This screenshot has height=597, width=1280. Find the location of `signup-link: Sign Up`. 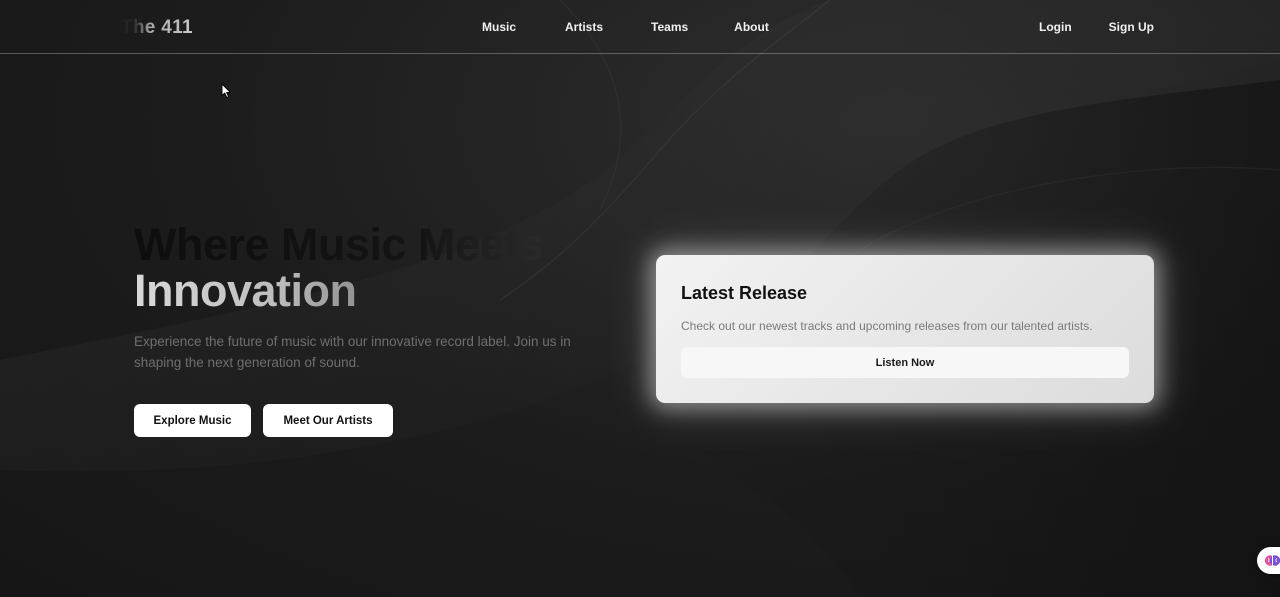

signup-link: Sign Up is located at coordinates (1131, 27).